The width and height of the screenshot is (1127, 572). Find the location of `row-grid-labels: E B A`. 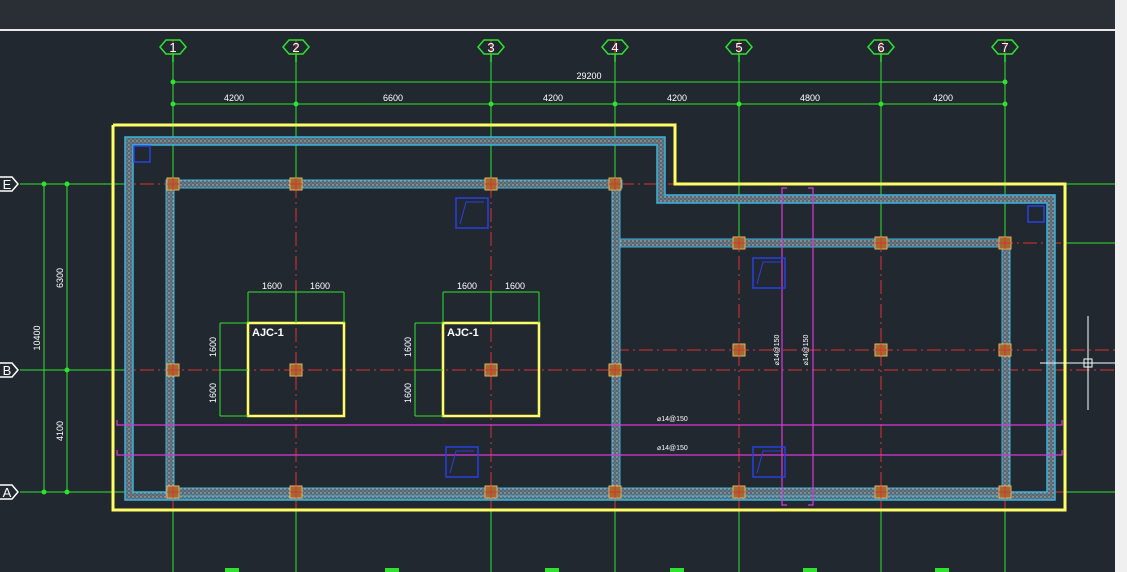

row-grid-labels: E B A is located at coordinates (7, 338).